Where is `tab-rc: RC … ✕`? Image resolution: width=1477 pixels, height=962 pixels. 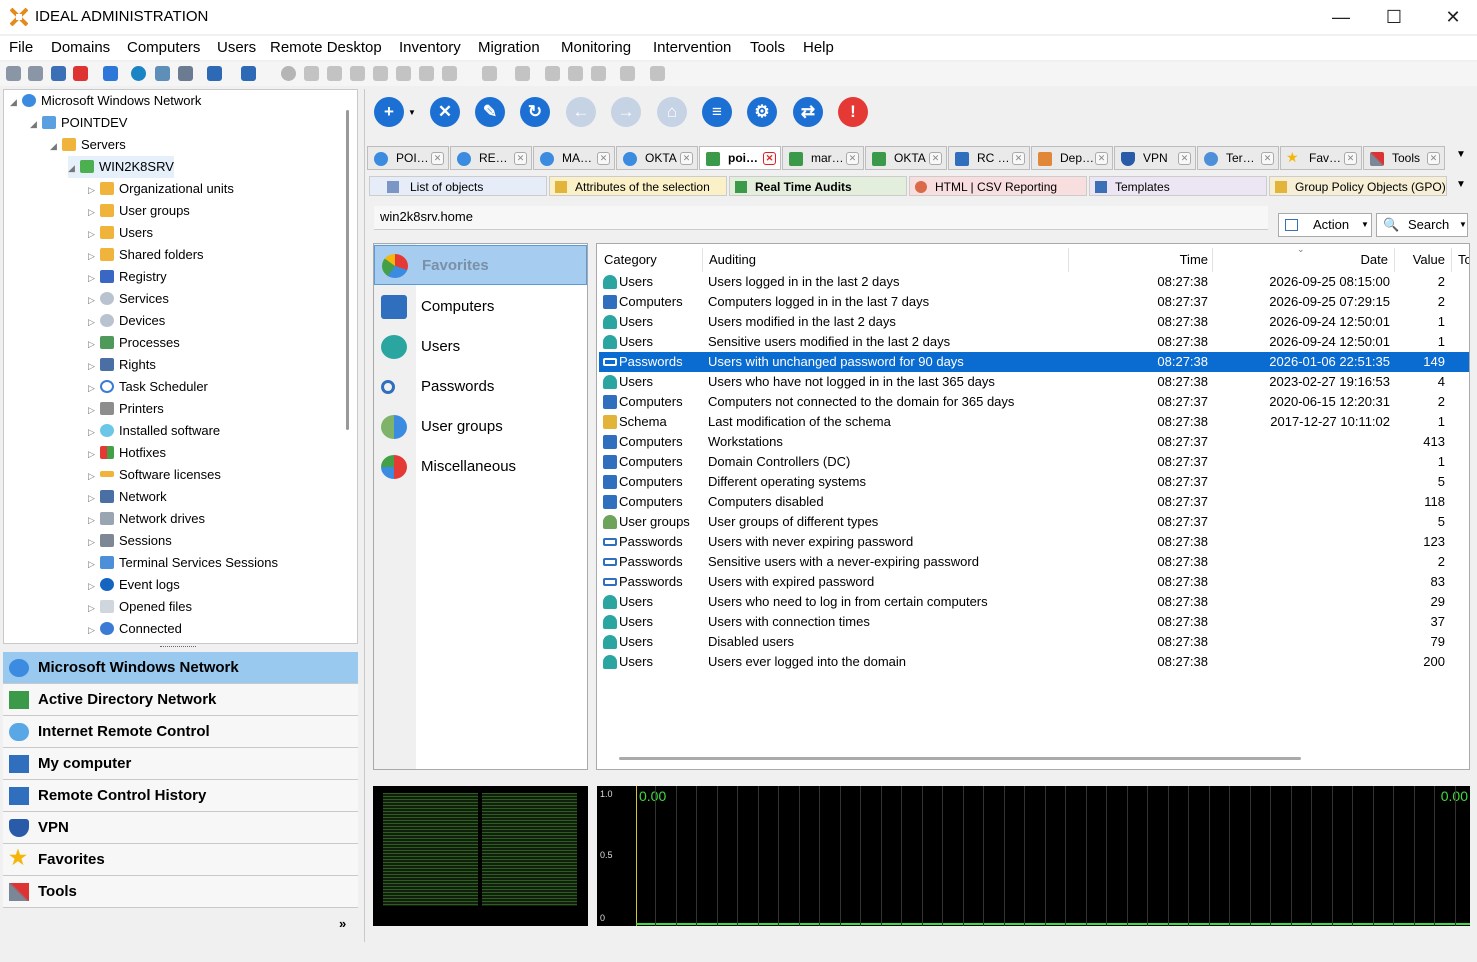
tab-rc: RC … ✕ is located at coordinates (989, 158).